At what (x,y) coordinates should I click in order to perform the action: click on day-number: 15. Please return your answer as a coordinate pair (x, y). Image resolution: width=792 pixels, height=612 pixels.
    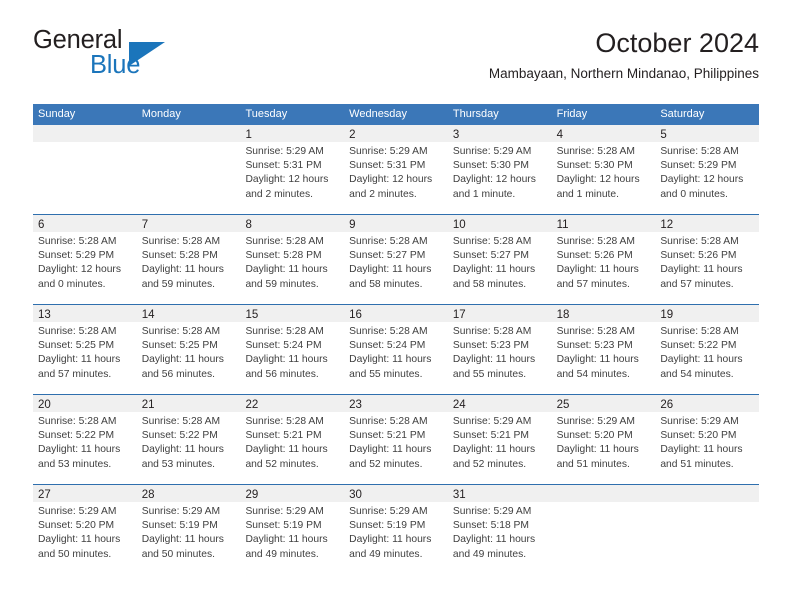
    Looking at the image, I should click on (252, 315).